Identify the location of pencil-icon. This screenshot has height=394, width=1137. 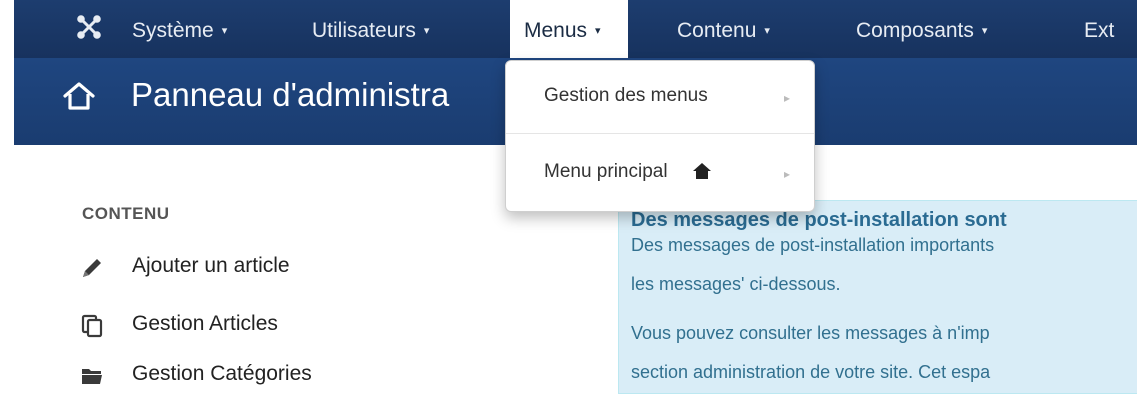
(92, 268).